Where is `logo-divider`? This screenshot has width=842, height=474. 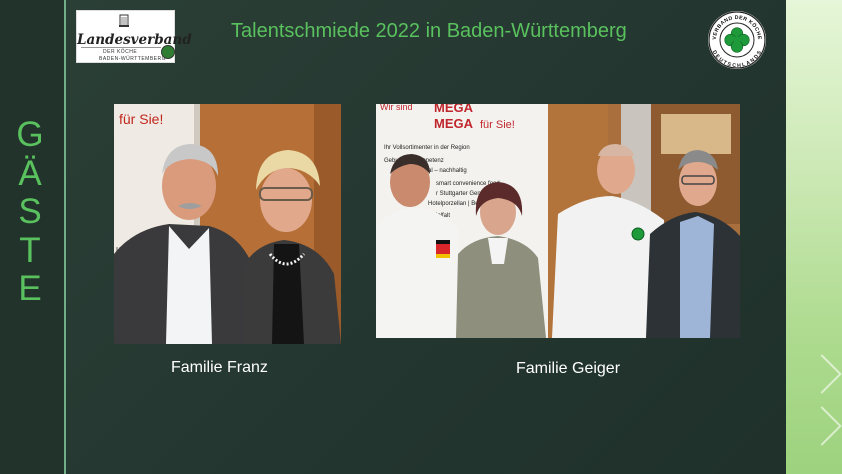
logo-divider is located at coordinates (121, 47).